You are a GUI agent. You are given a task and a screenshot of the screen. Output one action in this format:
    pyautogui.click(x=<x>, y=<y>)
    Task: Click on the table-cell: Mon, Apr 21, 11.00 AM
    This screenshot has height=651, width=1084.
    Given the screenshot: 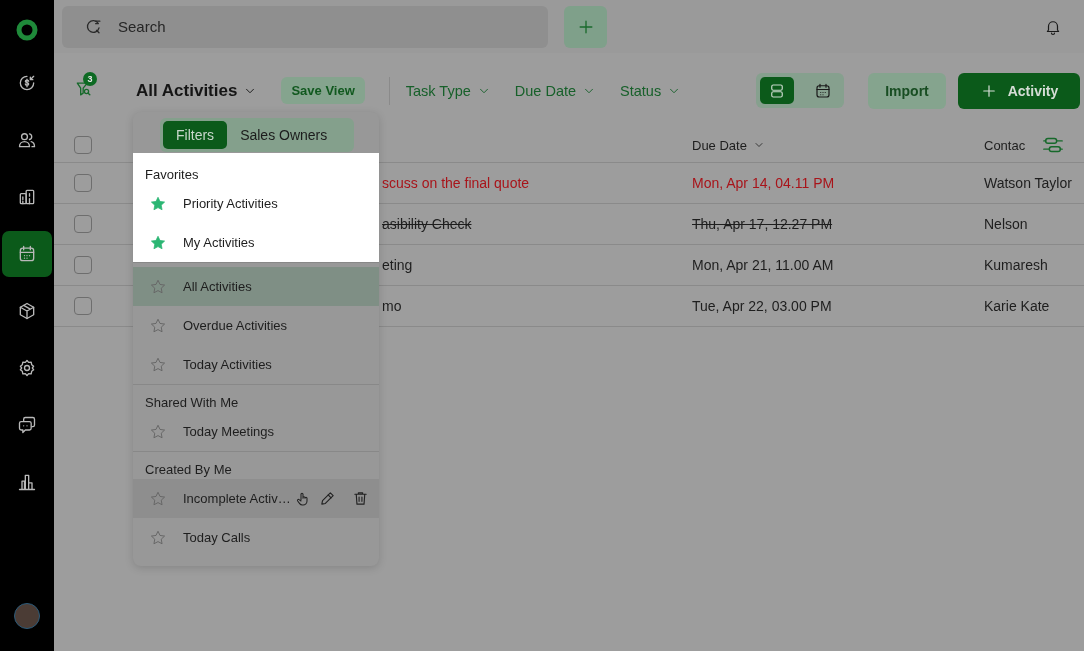 What is the action you would take?
    pyautogui.click(x=763, y=265)
    